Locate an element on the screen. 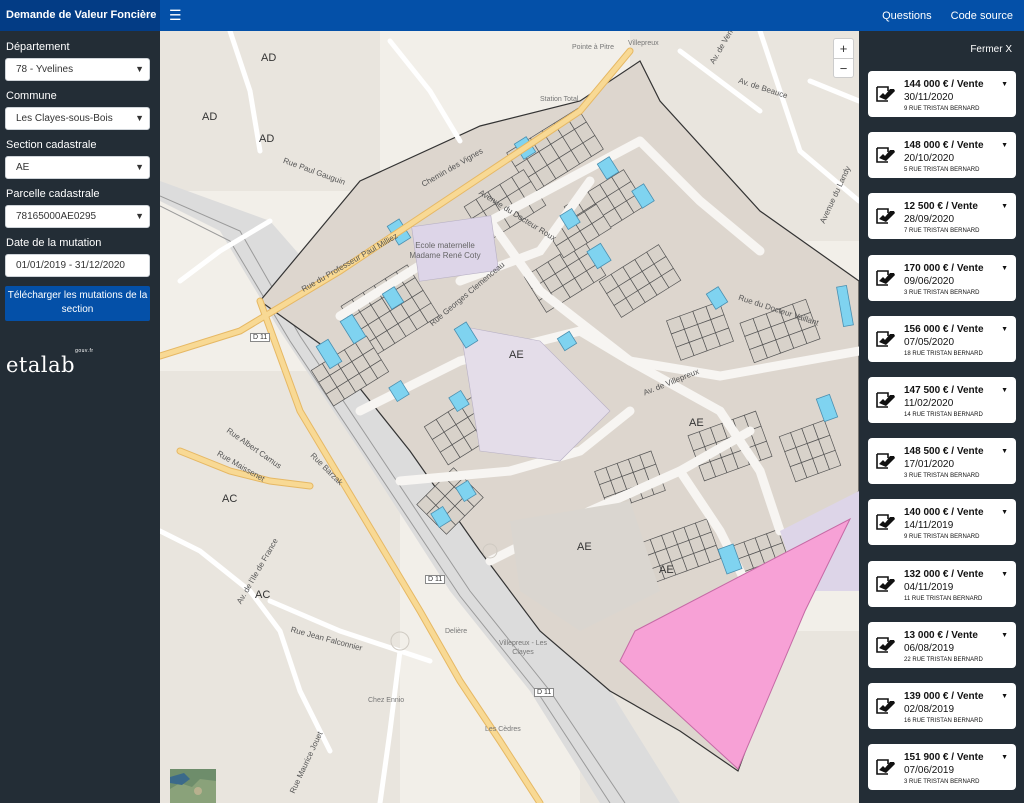  departement-select: 78 - Yvelines ▼ is located at coordinates (77, 69).